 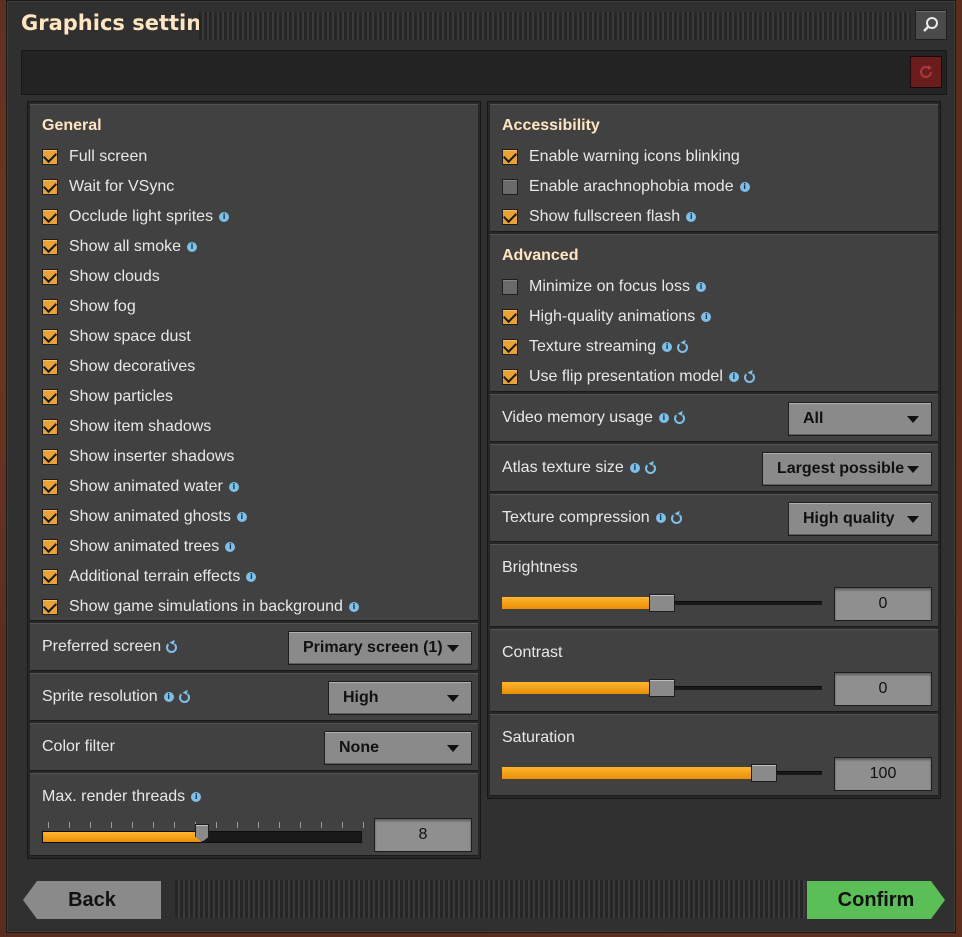 I want to click on checkbox-row: Show space dust, so click(x=116, y=337).